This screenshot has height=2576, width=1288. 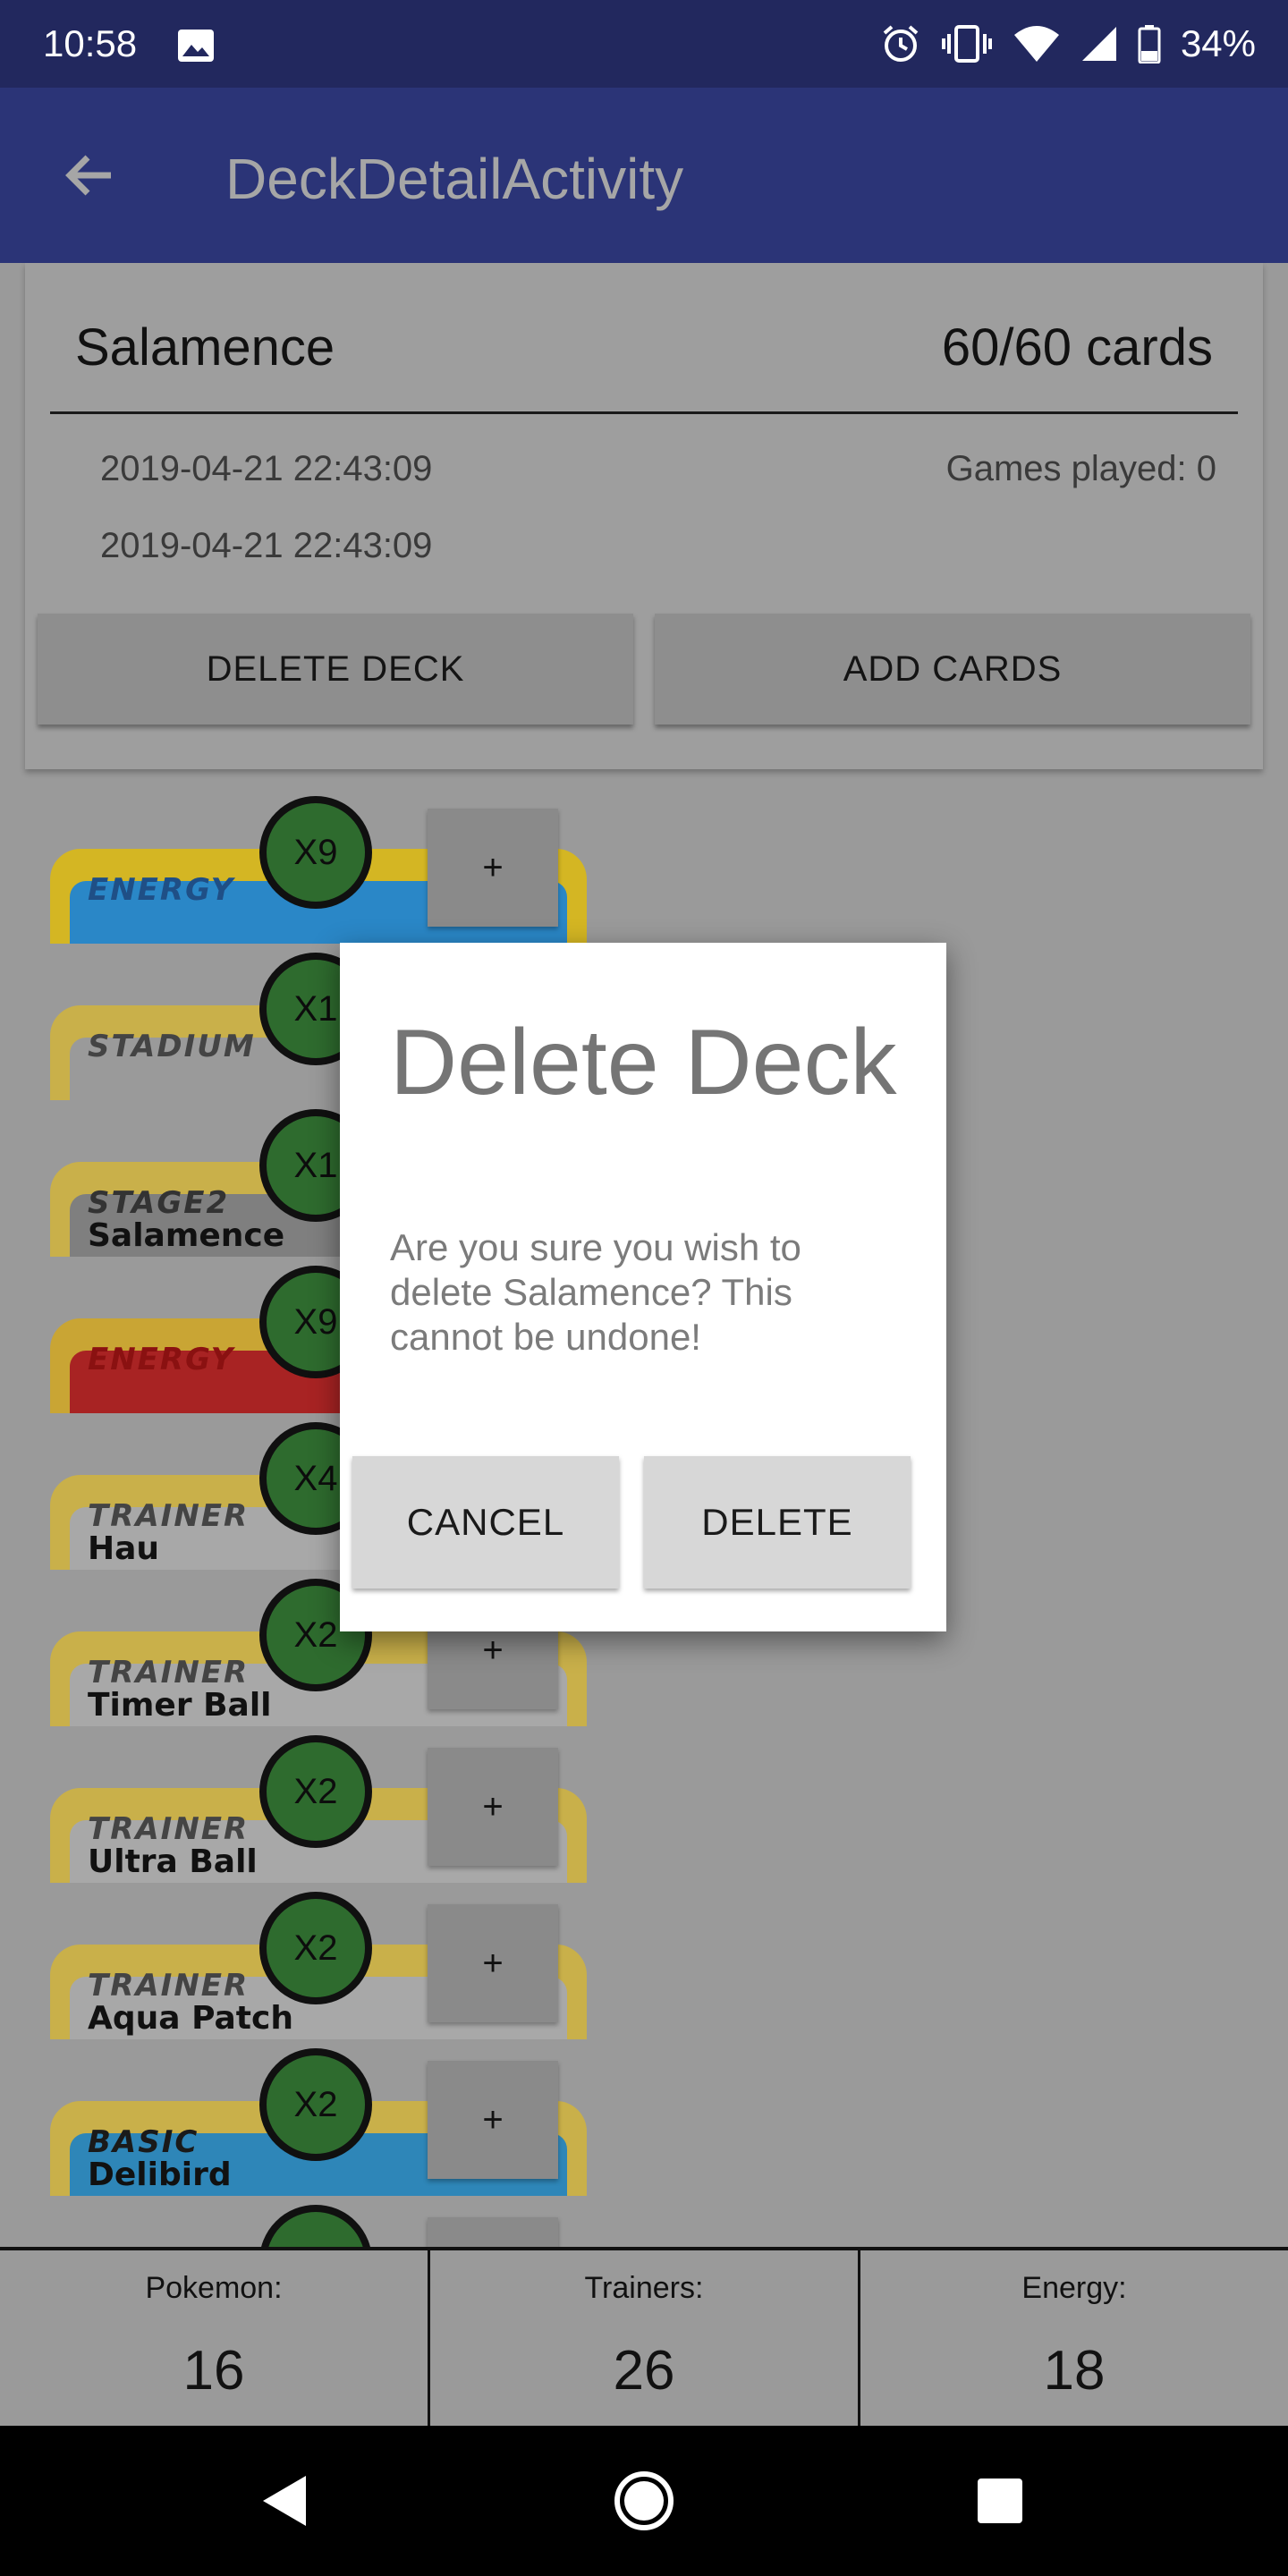 I want to click on system-nav-bar, so click(x=644, y=2501).